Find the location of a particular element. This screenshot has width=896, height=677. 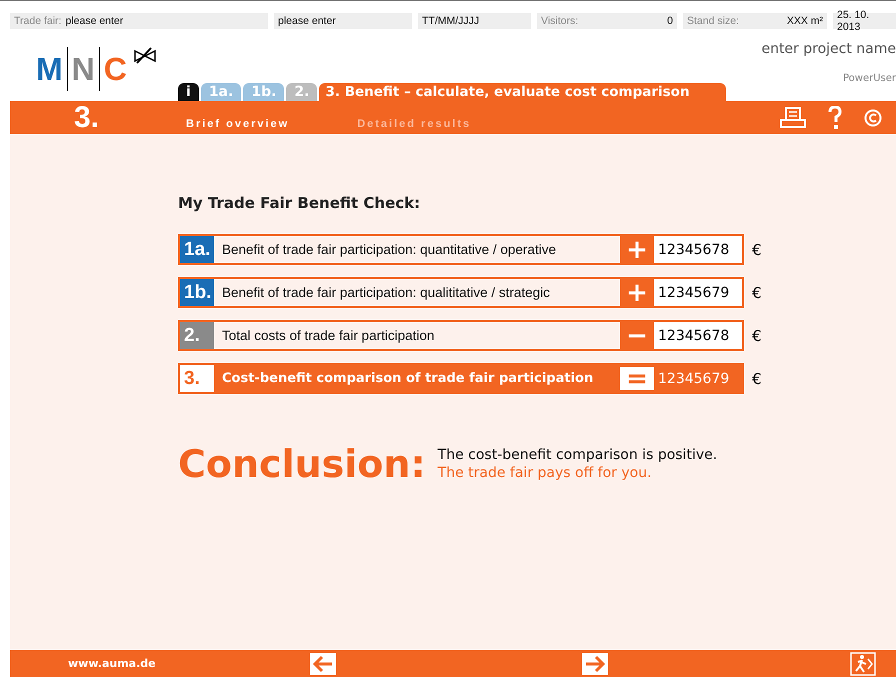

step-badge: 1b. is located at coordinates (197, 292).